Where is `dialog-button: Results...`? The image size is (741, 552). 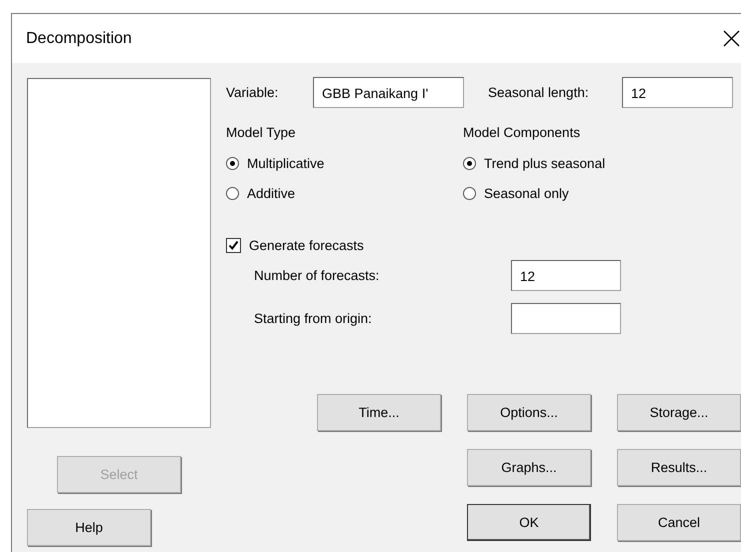
dialog-button: Results... is located at coordinates (679, 467).